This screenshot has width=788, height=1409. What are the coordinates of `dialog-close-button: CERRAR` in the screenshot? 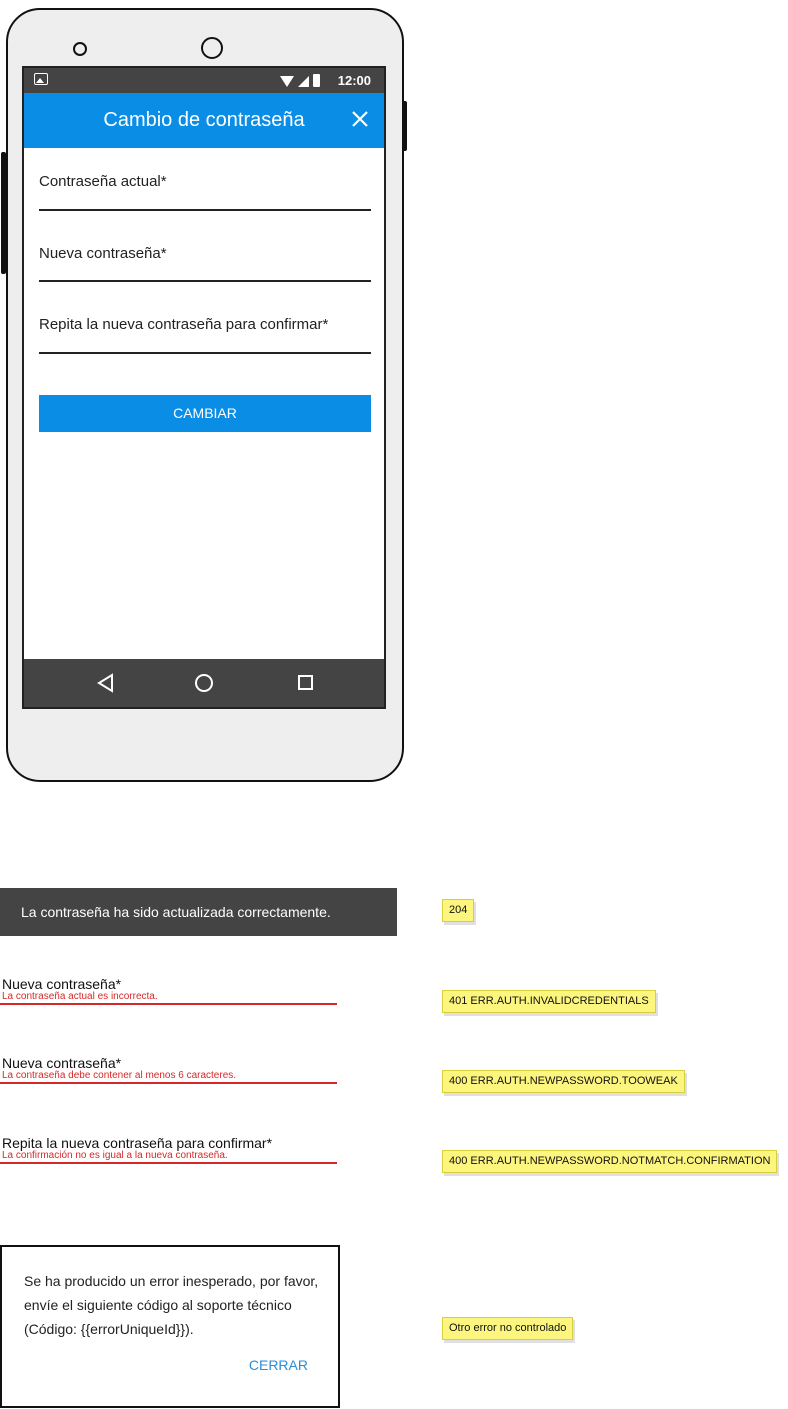 It's located at (278, 1365).